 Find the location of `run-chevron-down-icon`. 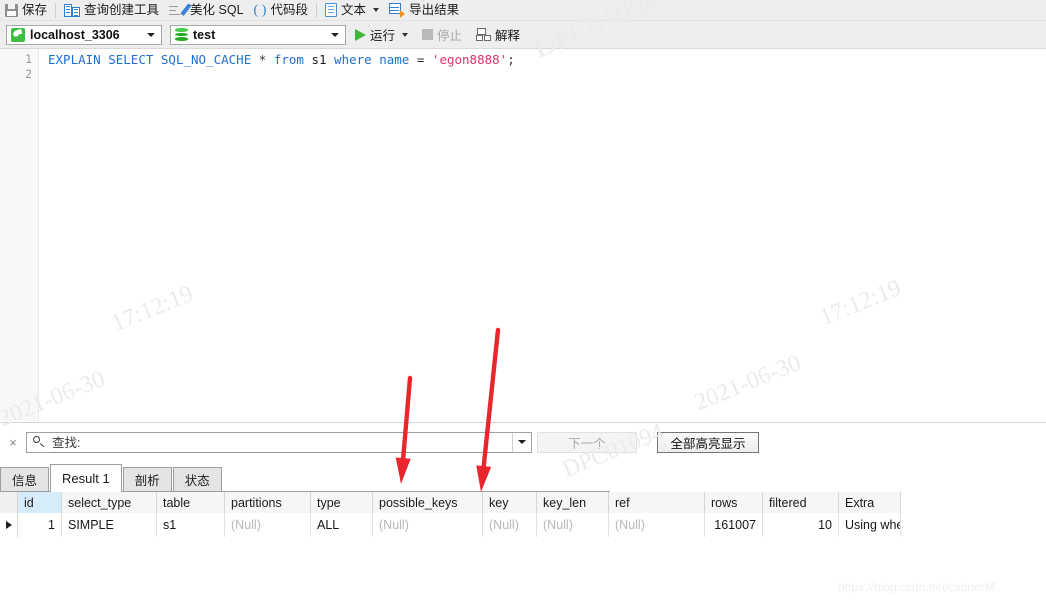

run-chevron-down-icon is located at coordinates (405, 34).